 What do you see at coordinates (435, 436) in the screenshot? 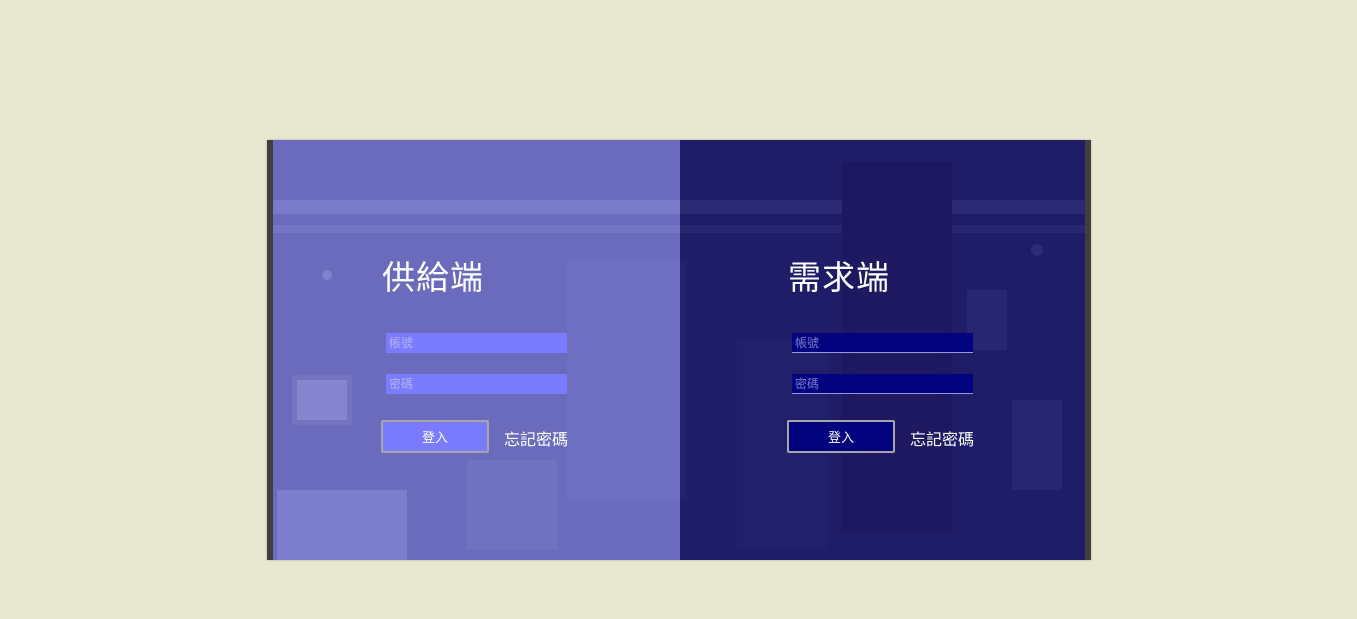
I see `supply-login-button: 登入` at bounding box center [435, 436].